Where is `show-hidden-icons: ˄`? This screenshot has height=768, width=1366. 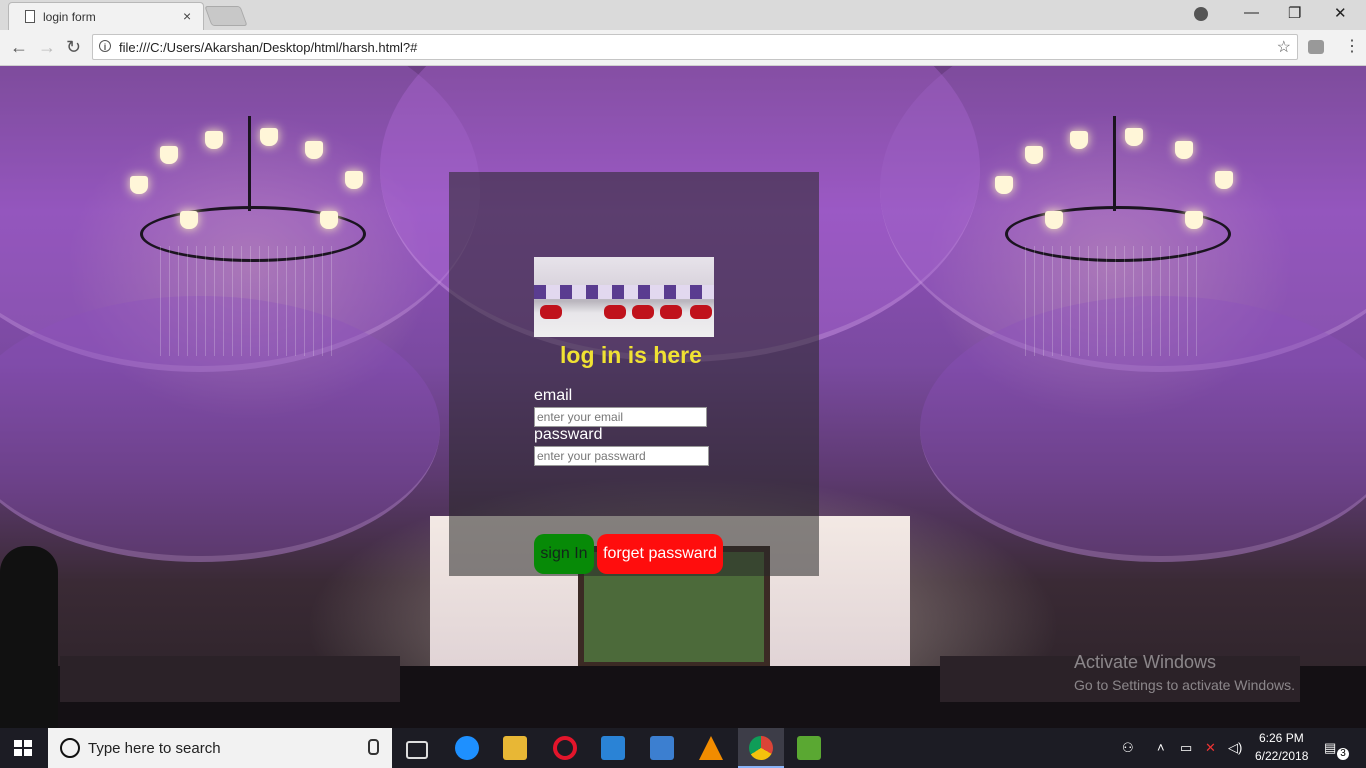
show-hidden-icons: ˄ is located at coordinates (1161, 747).